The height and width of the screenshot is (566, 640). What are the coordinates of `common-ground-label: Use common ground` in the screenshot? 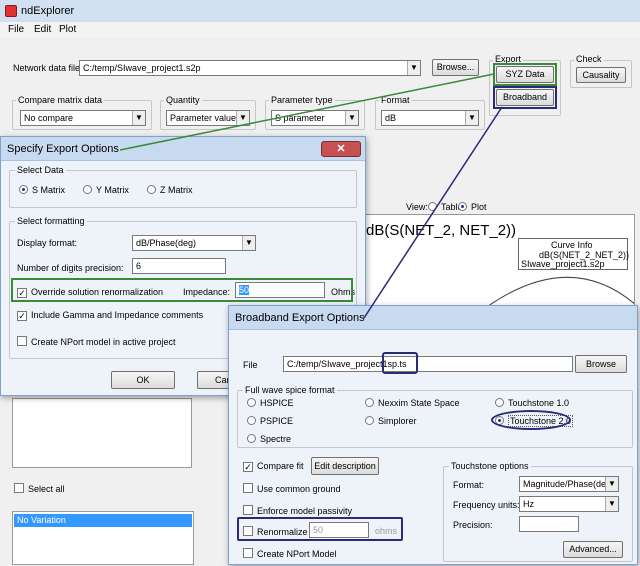 It's located at (299, 489).